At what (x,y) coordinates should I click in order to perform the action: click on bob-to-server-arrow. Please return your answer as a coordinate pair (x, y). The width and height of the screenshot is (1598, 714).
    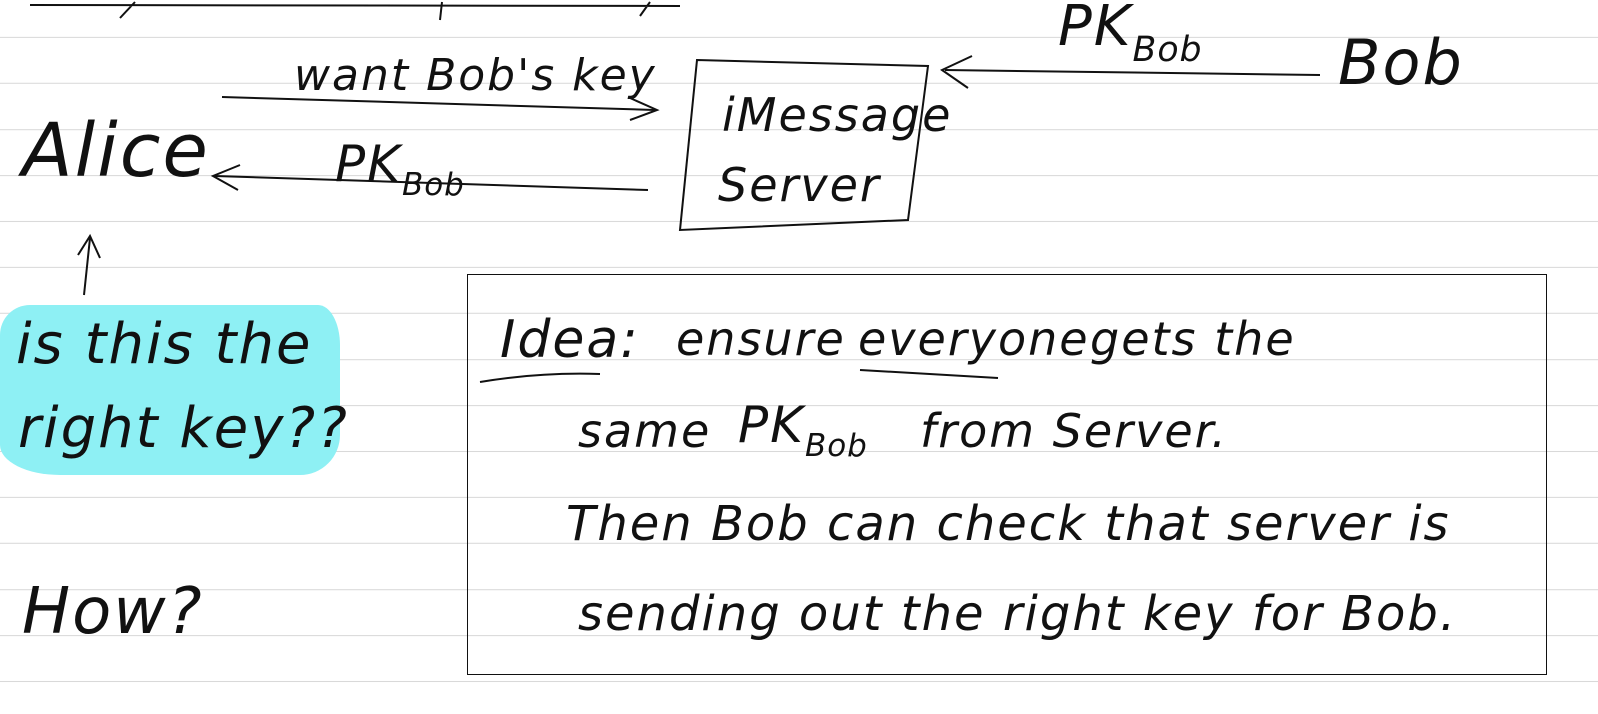
    Looking at the image, I should click on (1132, 72).